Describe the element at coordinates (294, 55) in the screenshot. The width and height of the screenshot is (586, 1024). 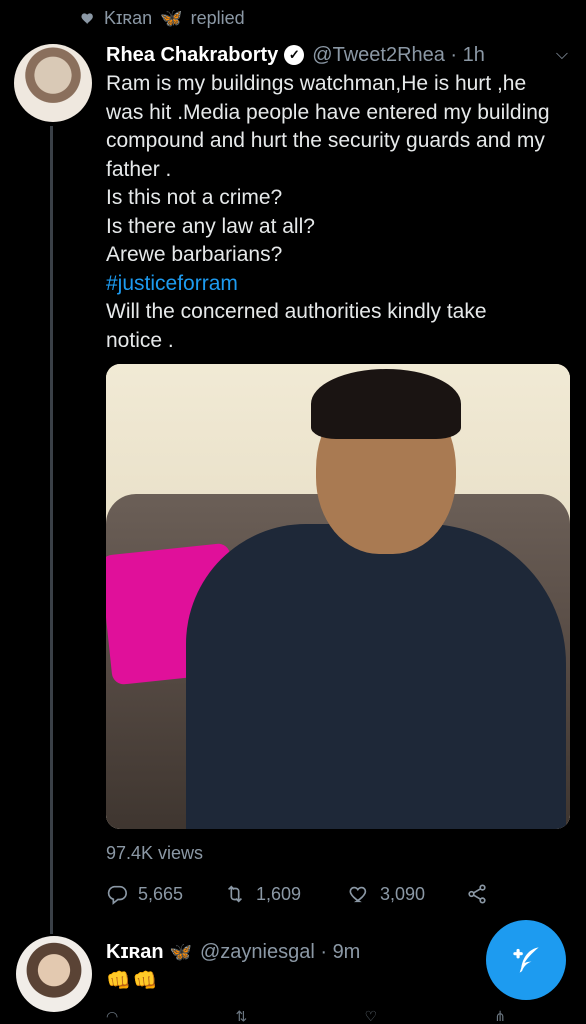
I see `verified-icon: ✓` at that location.